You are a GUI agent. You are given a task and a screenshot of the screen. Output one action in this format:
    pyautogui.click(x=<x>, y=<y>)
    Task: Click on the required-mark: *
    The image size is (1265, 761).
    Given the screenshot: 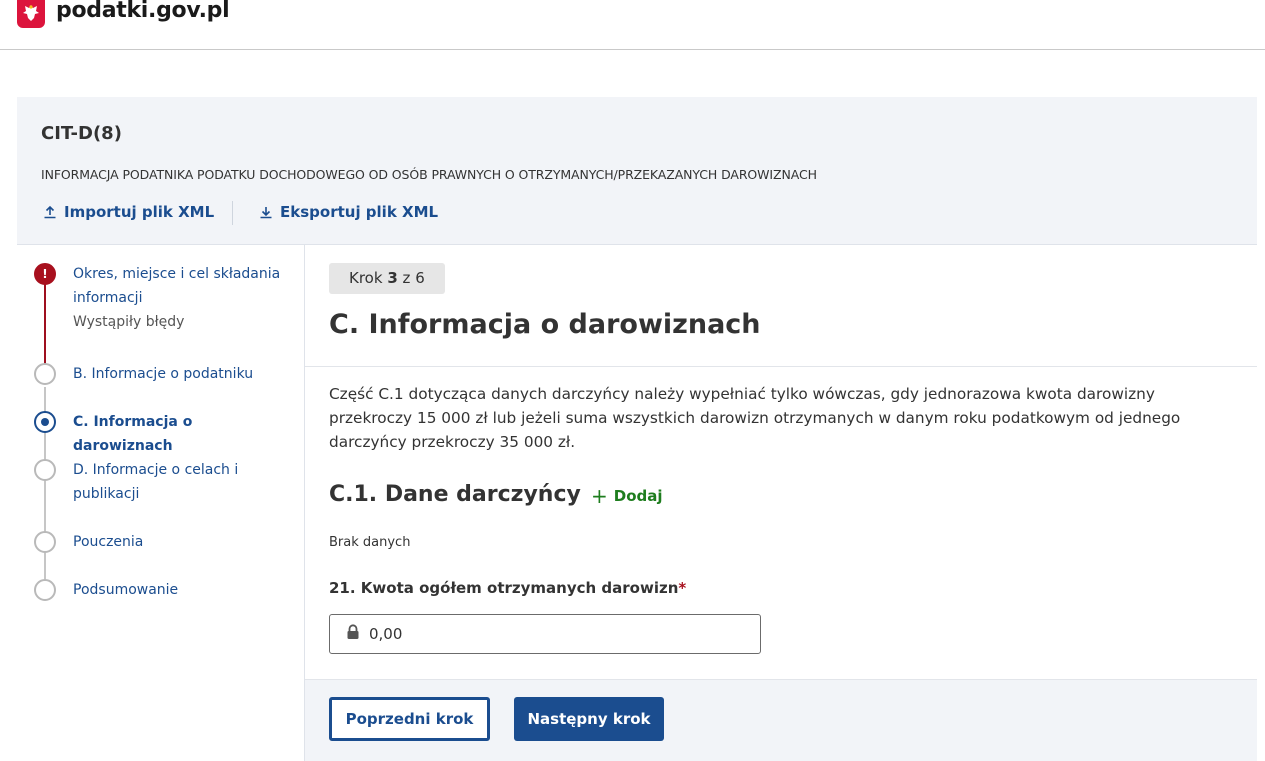 What is the action you would take?
    pyautogui.click(x=682, y=588)
    